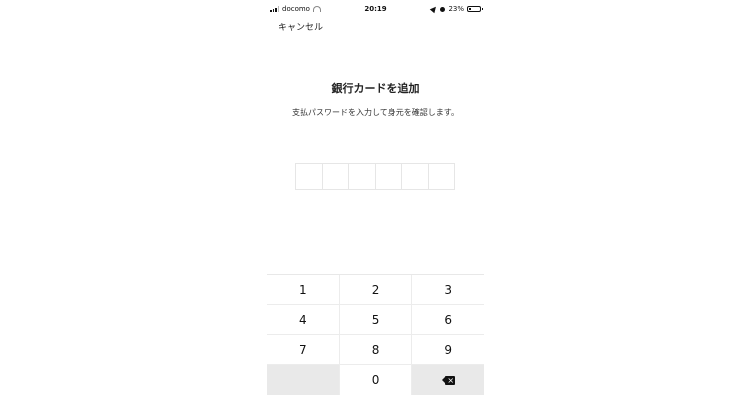 Image resolution: width=750 pixels, height=395 pixels. What do you see at coordinates (303, 349) in the screenshot?
I see `key-7: 7` at bounding box center [303, 349].